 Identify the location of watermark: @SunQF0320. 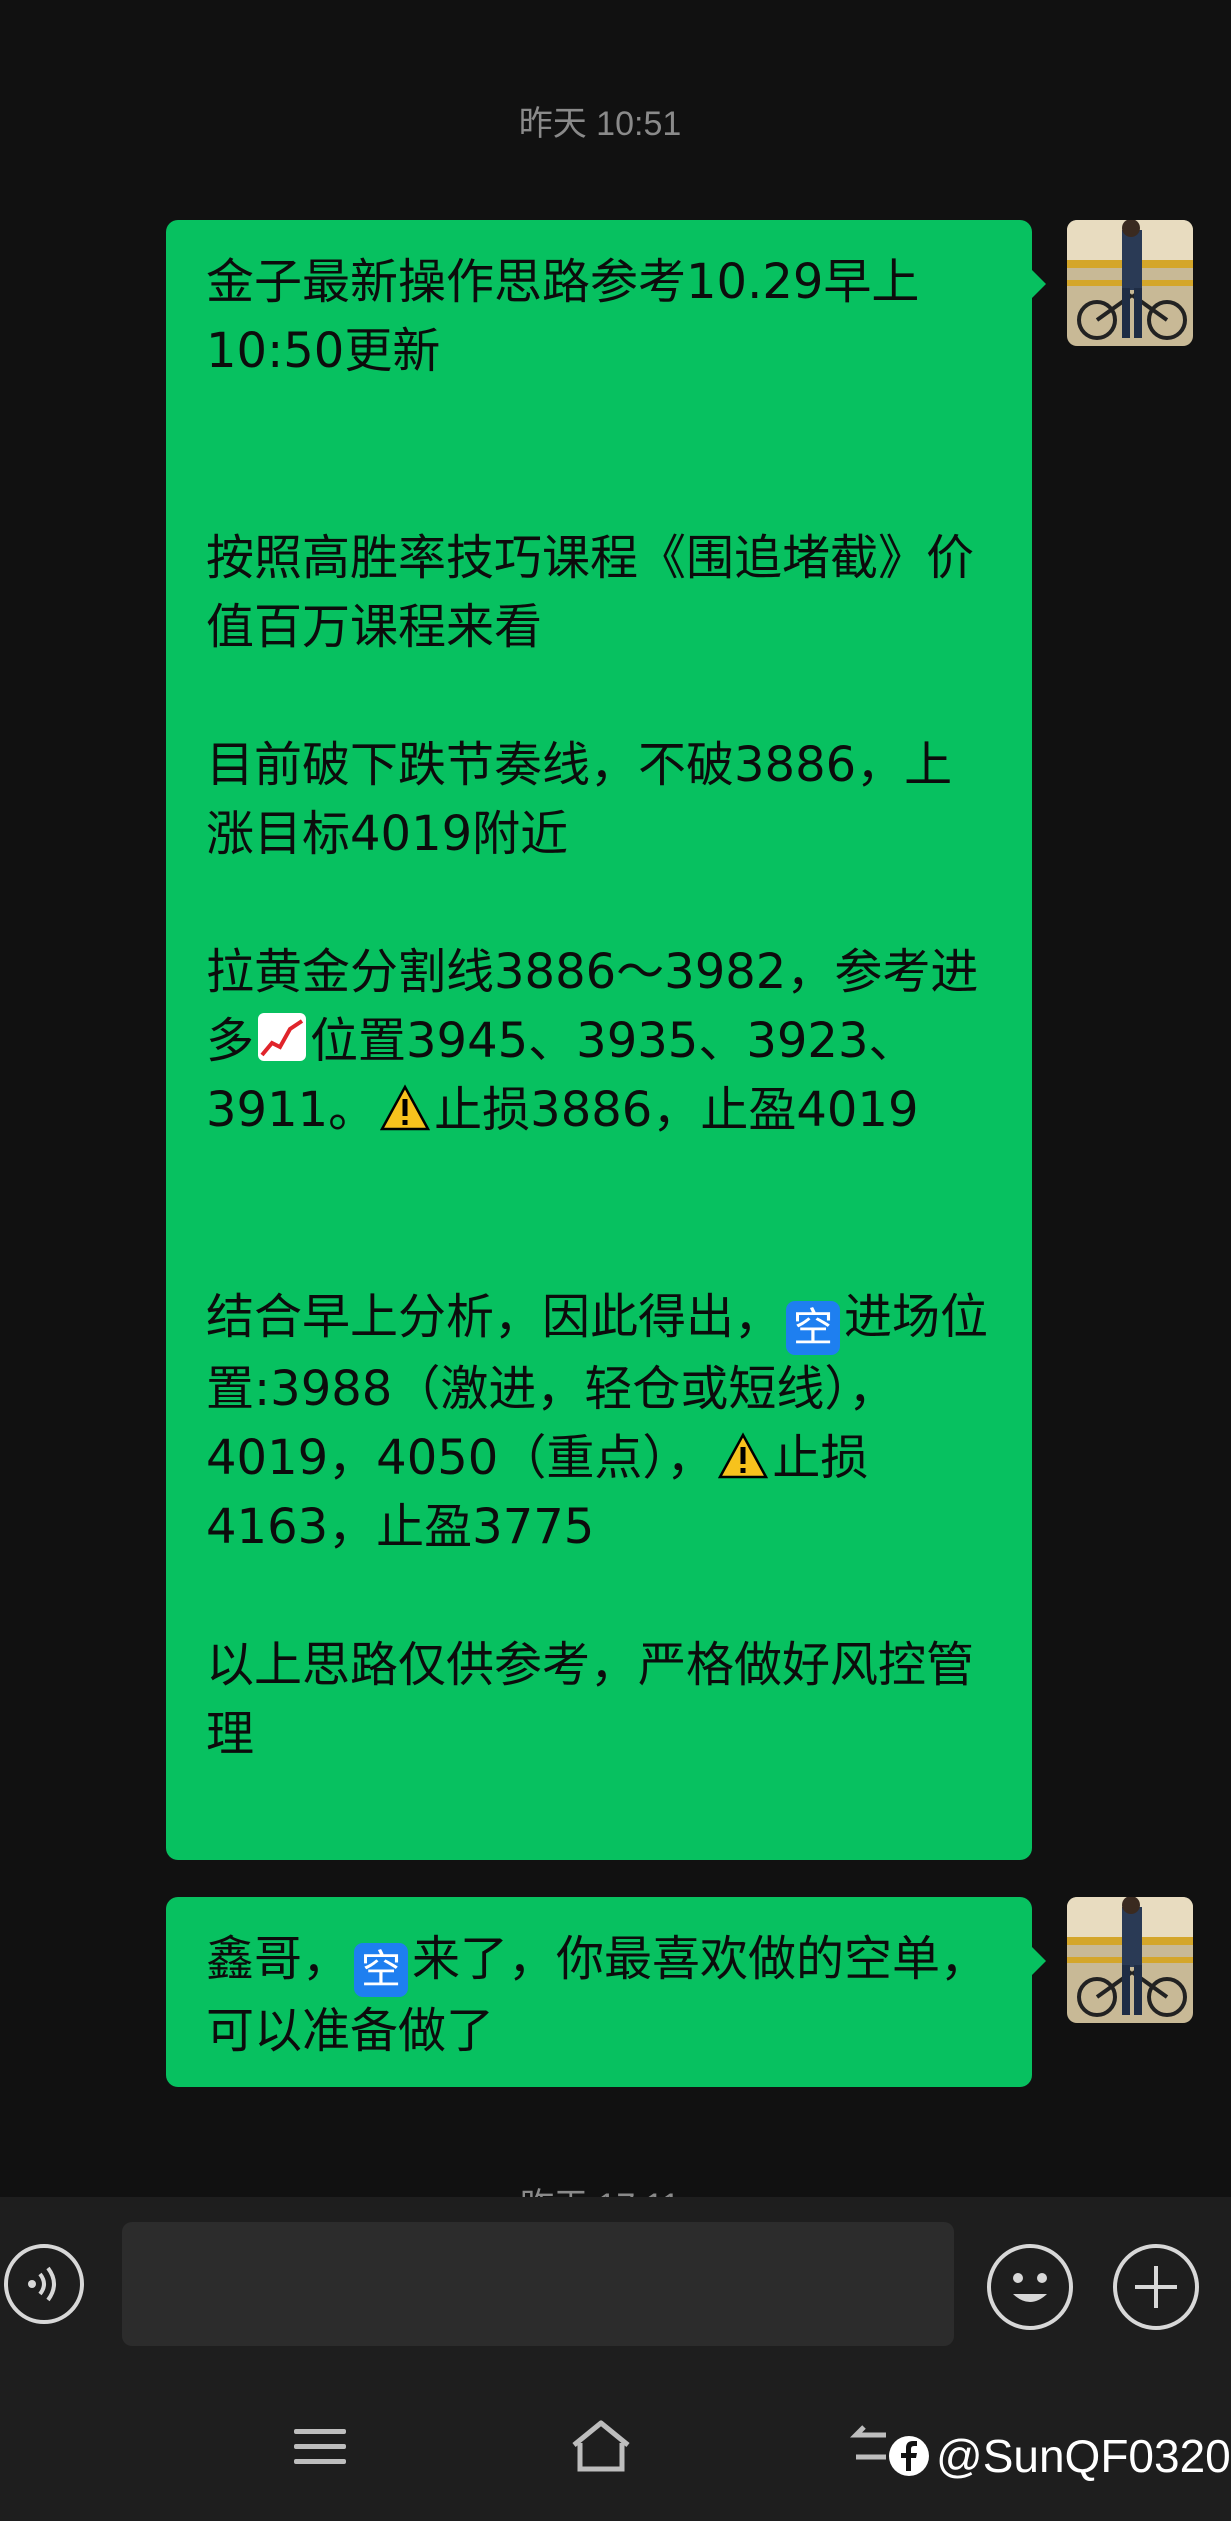
(1059, 2456).